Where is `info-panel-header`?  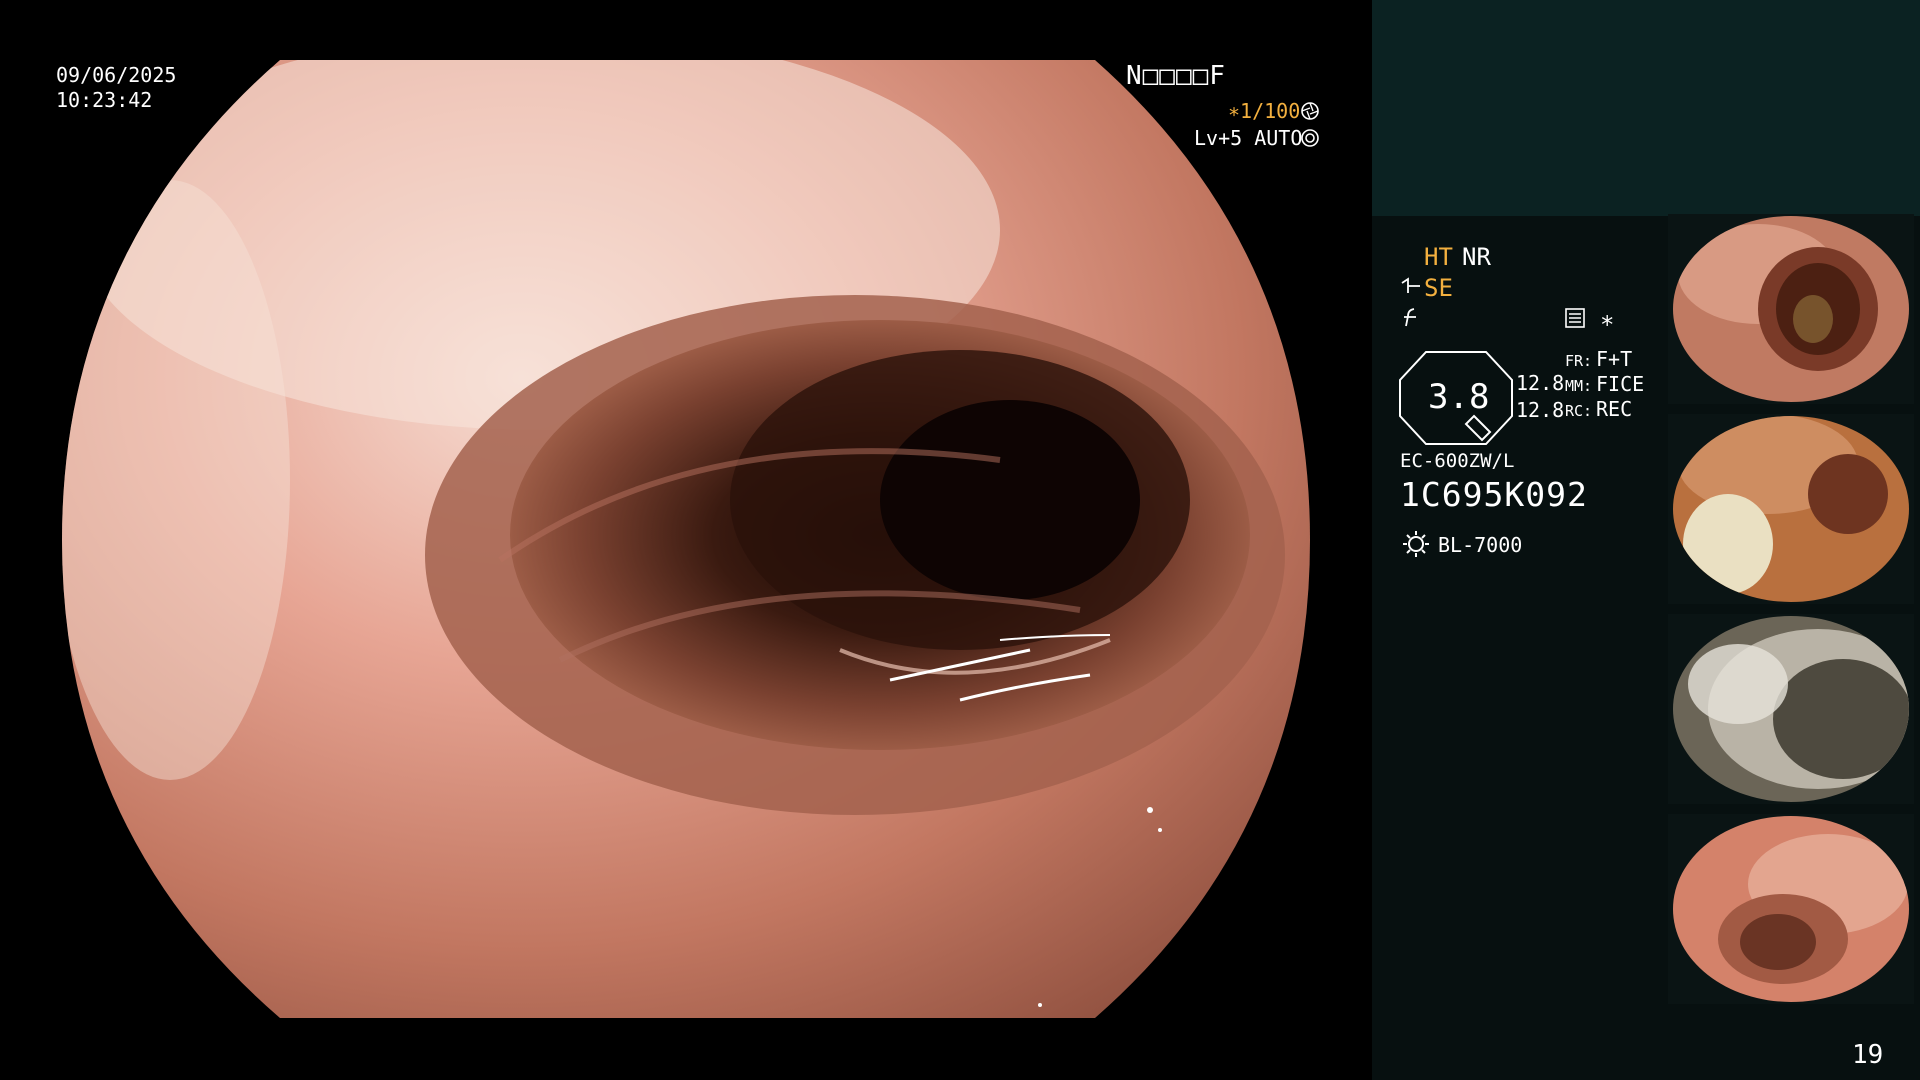 info-panel-header is located at coordinates (1646, 108).